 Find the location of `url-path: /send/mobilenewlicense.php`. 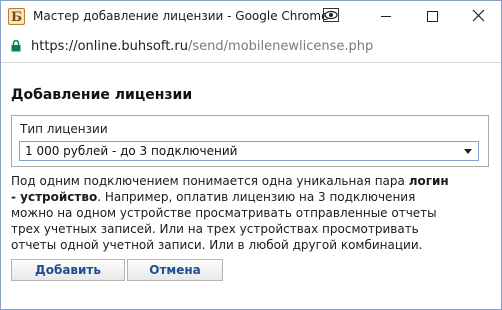

url-path: /send/mobilenewlicense.php is located at coordinates (281, 46).